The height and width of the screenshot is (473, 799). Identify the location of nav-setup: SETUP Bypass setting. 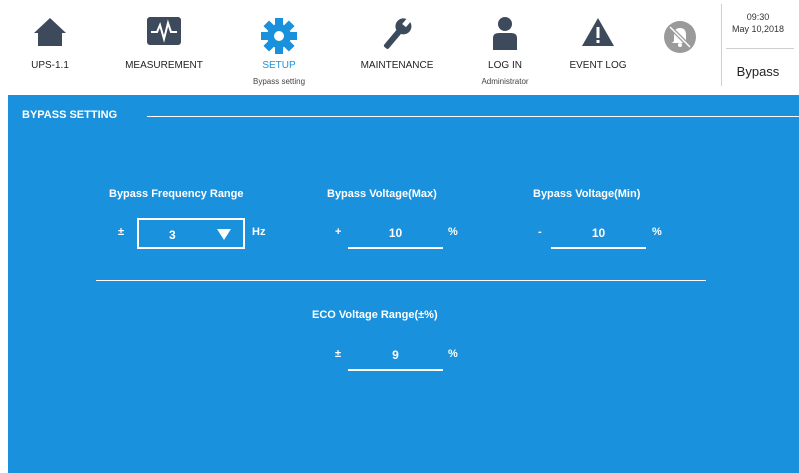
(279, 46).